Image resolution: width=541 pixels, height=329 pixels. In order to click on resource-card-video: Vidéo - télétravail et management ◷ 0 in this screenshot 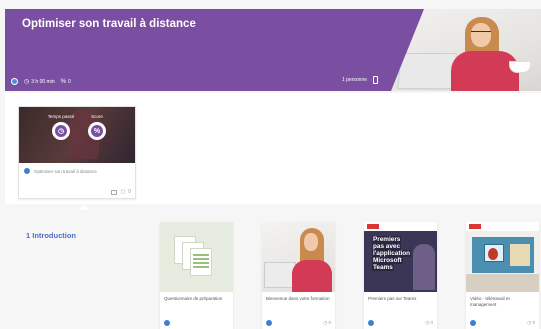, I will do `click(502, 275)`.